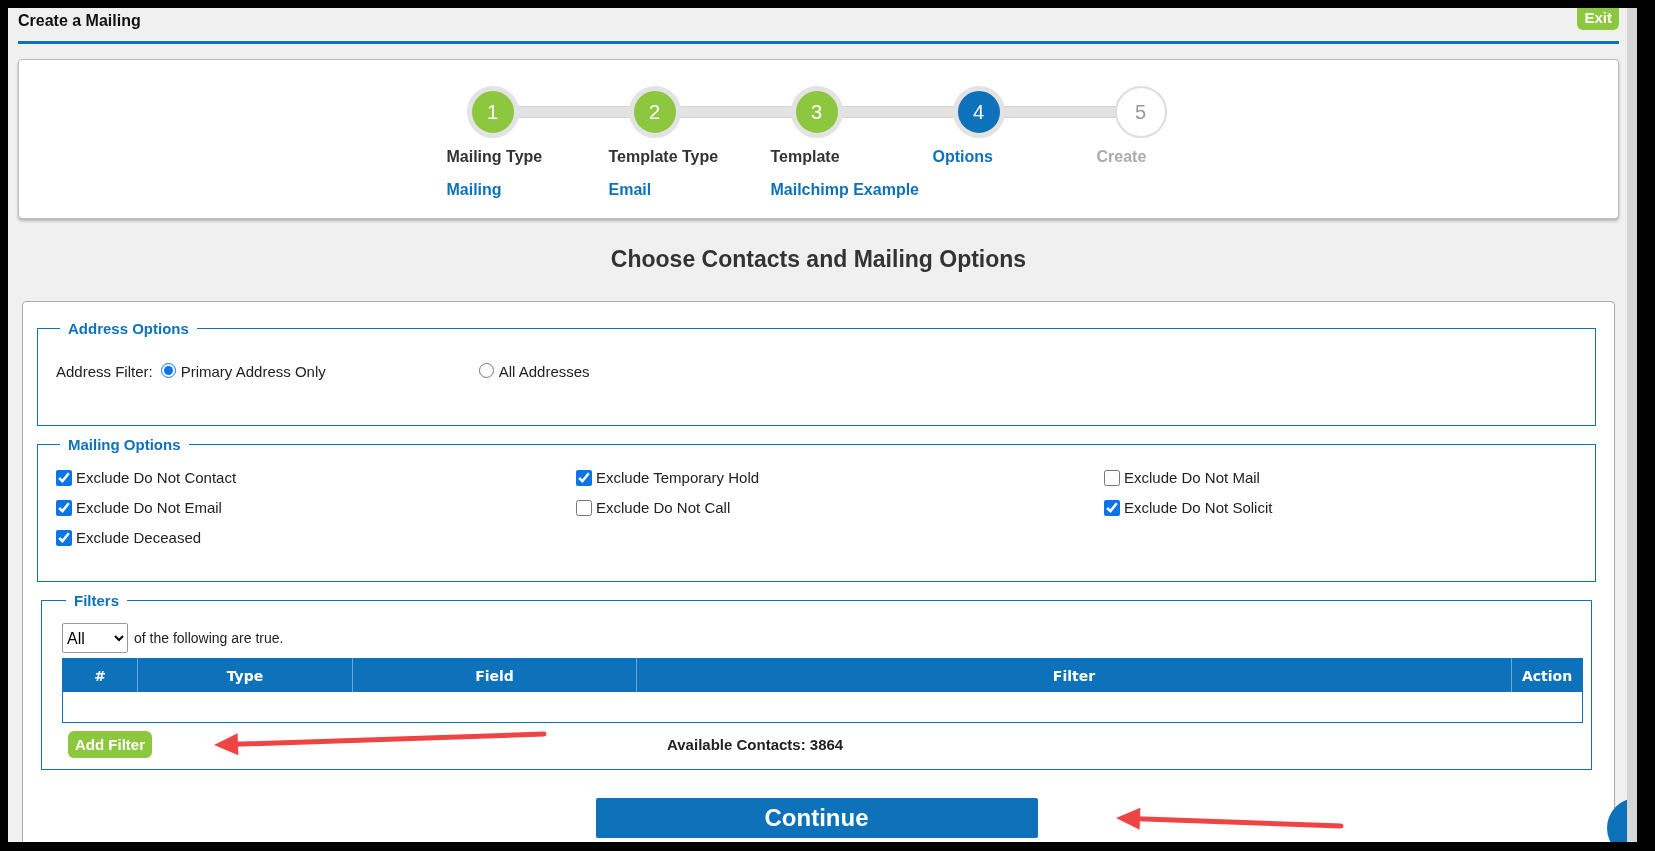  I want to click on checkbox-label: Exclude Deceased, so click(139, 537).